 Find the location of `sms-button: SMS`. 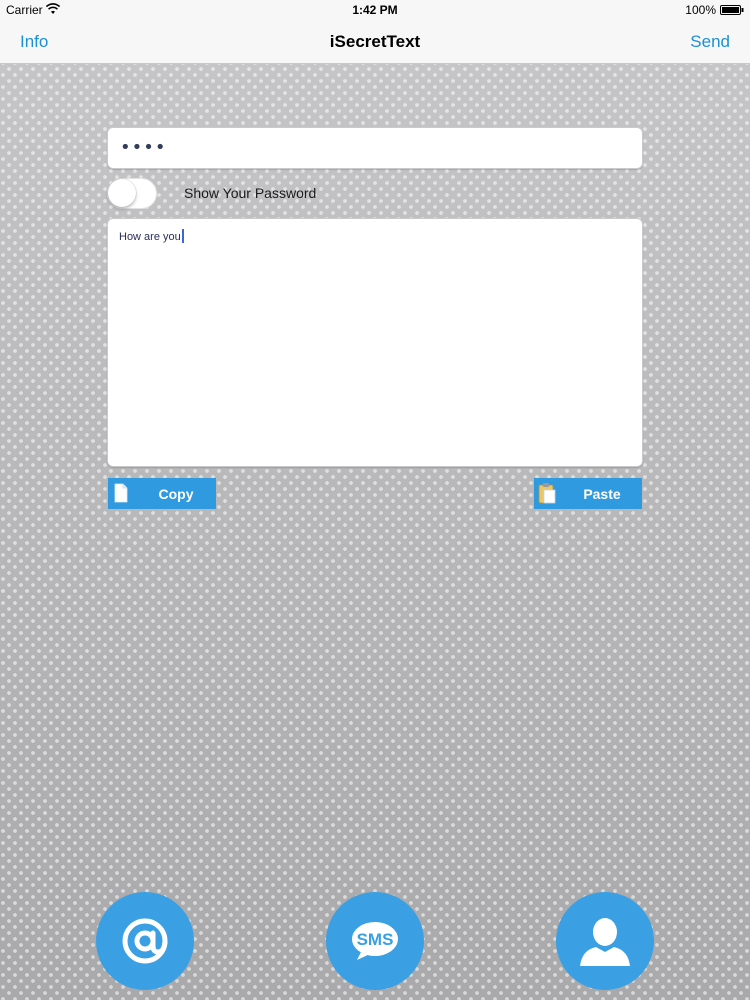

sms-button: SMS is located at coordinates (375, 941).